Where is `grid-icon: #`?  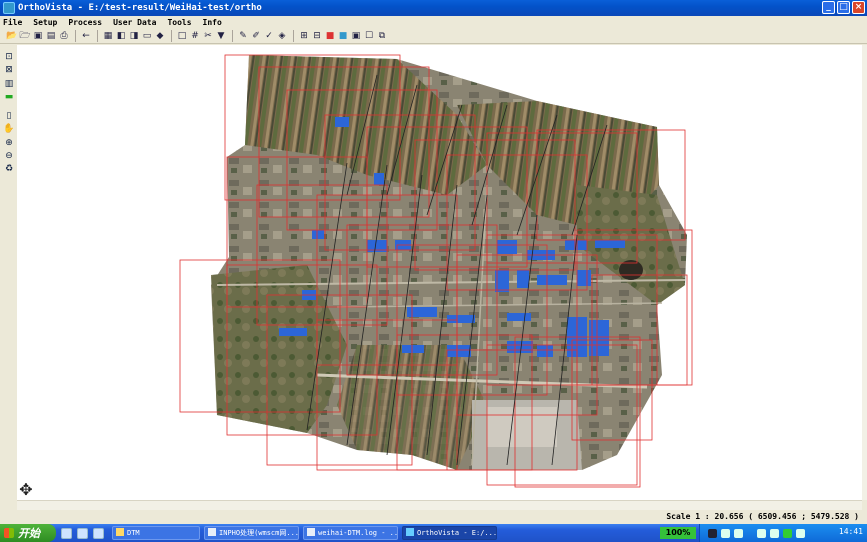 grid-icon: # is located at coordinates (195, 36).